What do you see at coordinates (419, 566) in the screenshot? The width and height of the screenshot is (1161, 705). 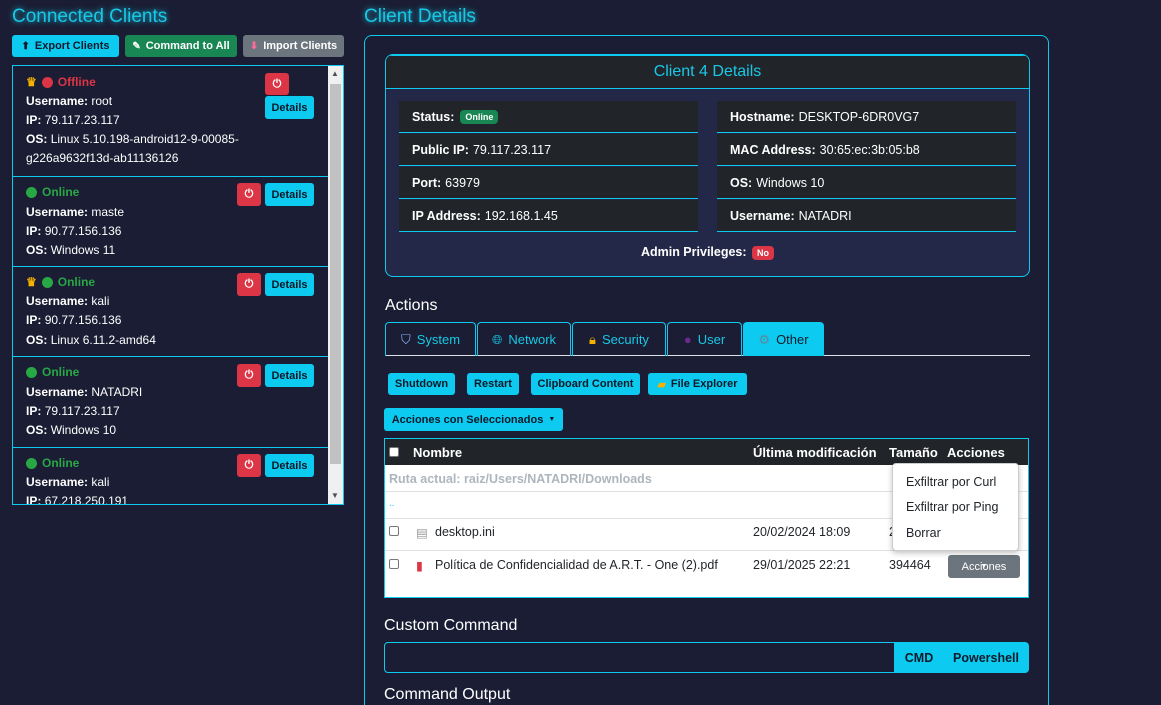 I see `pdf-file-icon: ▮` at bounding box center [419, 566].